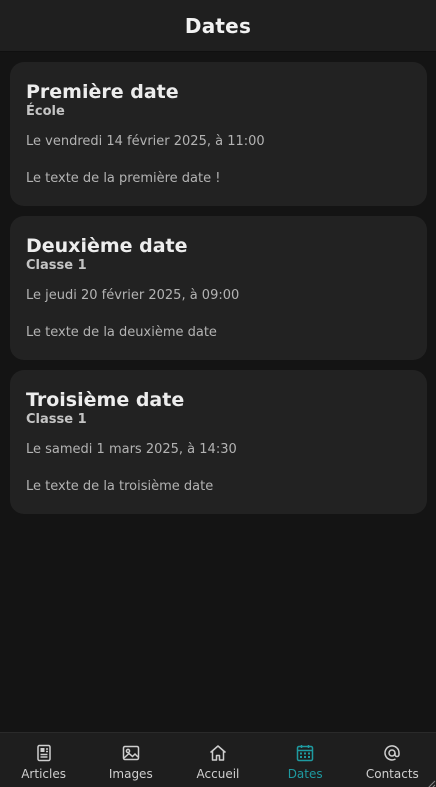  Describe the element at coordinates (392, 774) in the screenshot. I see `tab-label: Contacts` at that location.